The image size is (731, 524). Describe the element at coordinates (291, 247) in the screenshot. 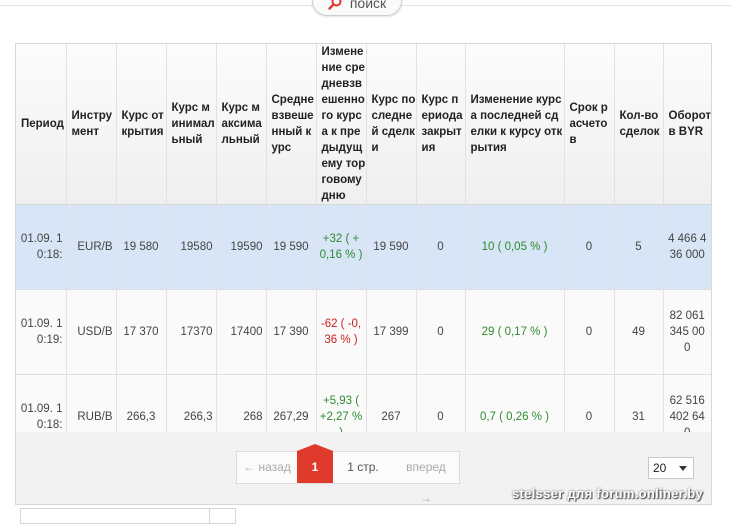

I see `cell-weighted-rate: 19 590` at that location.